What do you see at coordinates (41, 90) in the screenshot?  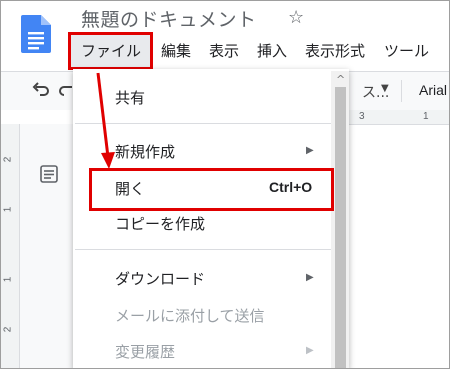 I see `undo-icon` at bounding box center [41, 90].